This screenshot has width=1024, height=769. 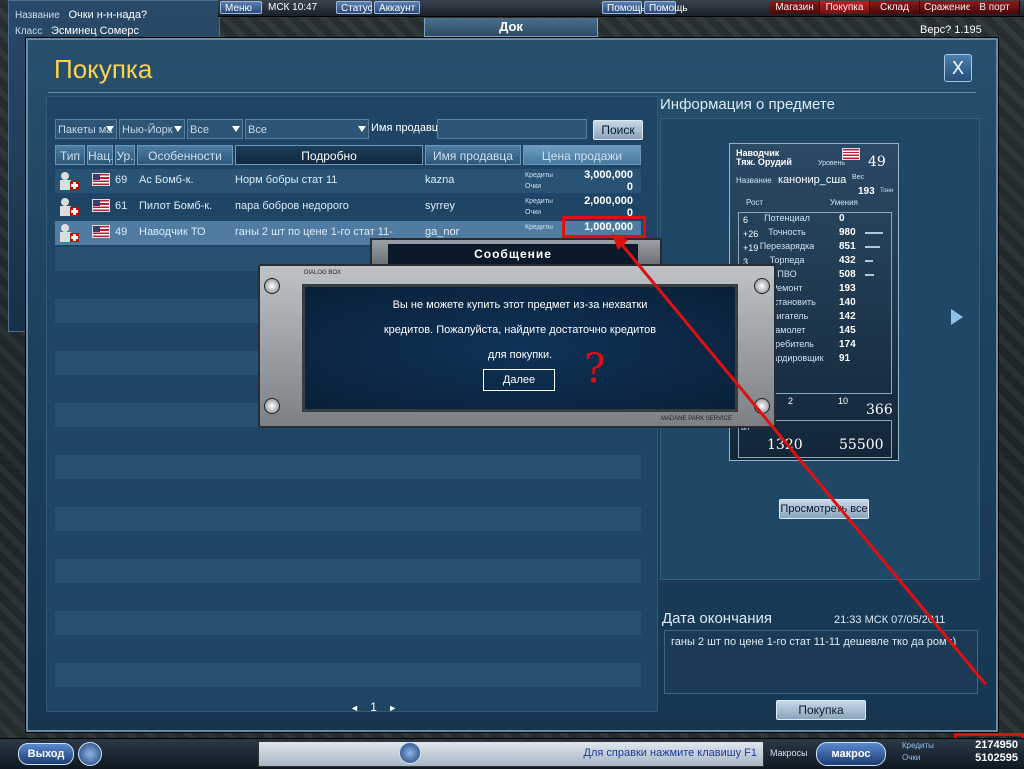 What do you see at coordinates (620, 242) in the screenshot?
I see `annotation-arrowhead-icon` at bounding box center [620, 242].